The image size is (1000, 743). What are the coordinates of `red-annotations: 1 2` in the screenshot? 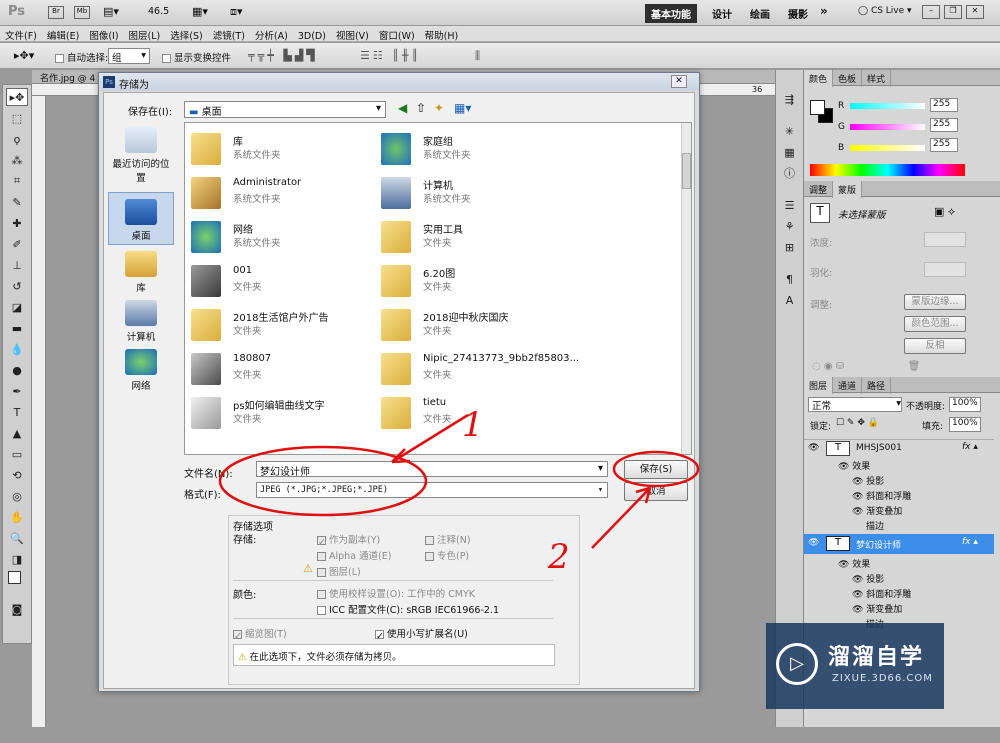 It's located at (459, 491).